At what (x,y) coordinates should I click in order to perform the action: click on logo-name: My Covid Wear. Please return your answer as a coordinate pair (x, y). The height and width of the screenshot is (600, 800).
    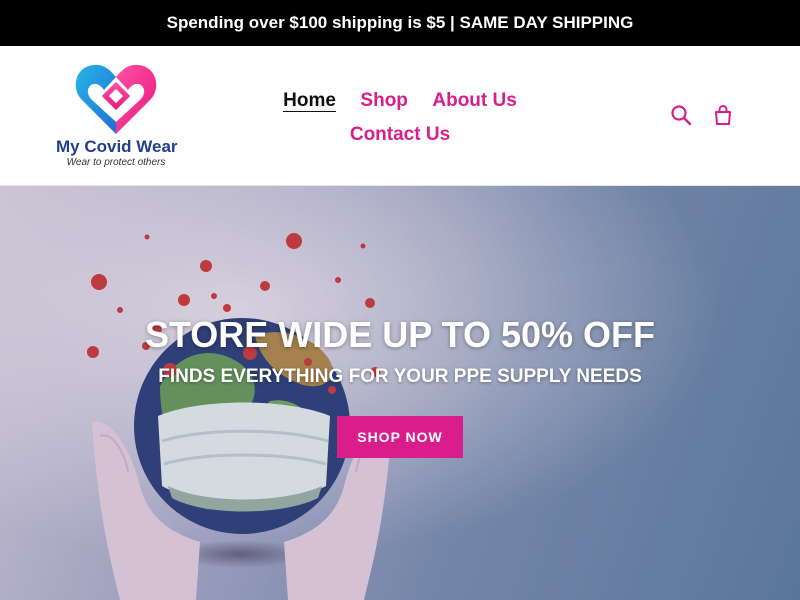
    Looking at the image, I should click on (117, 146).